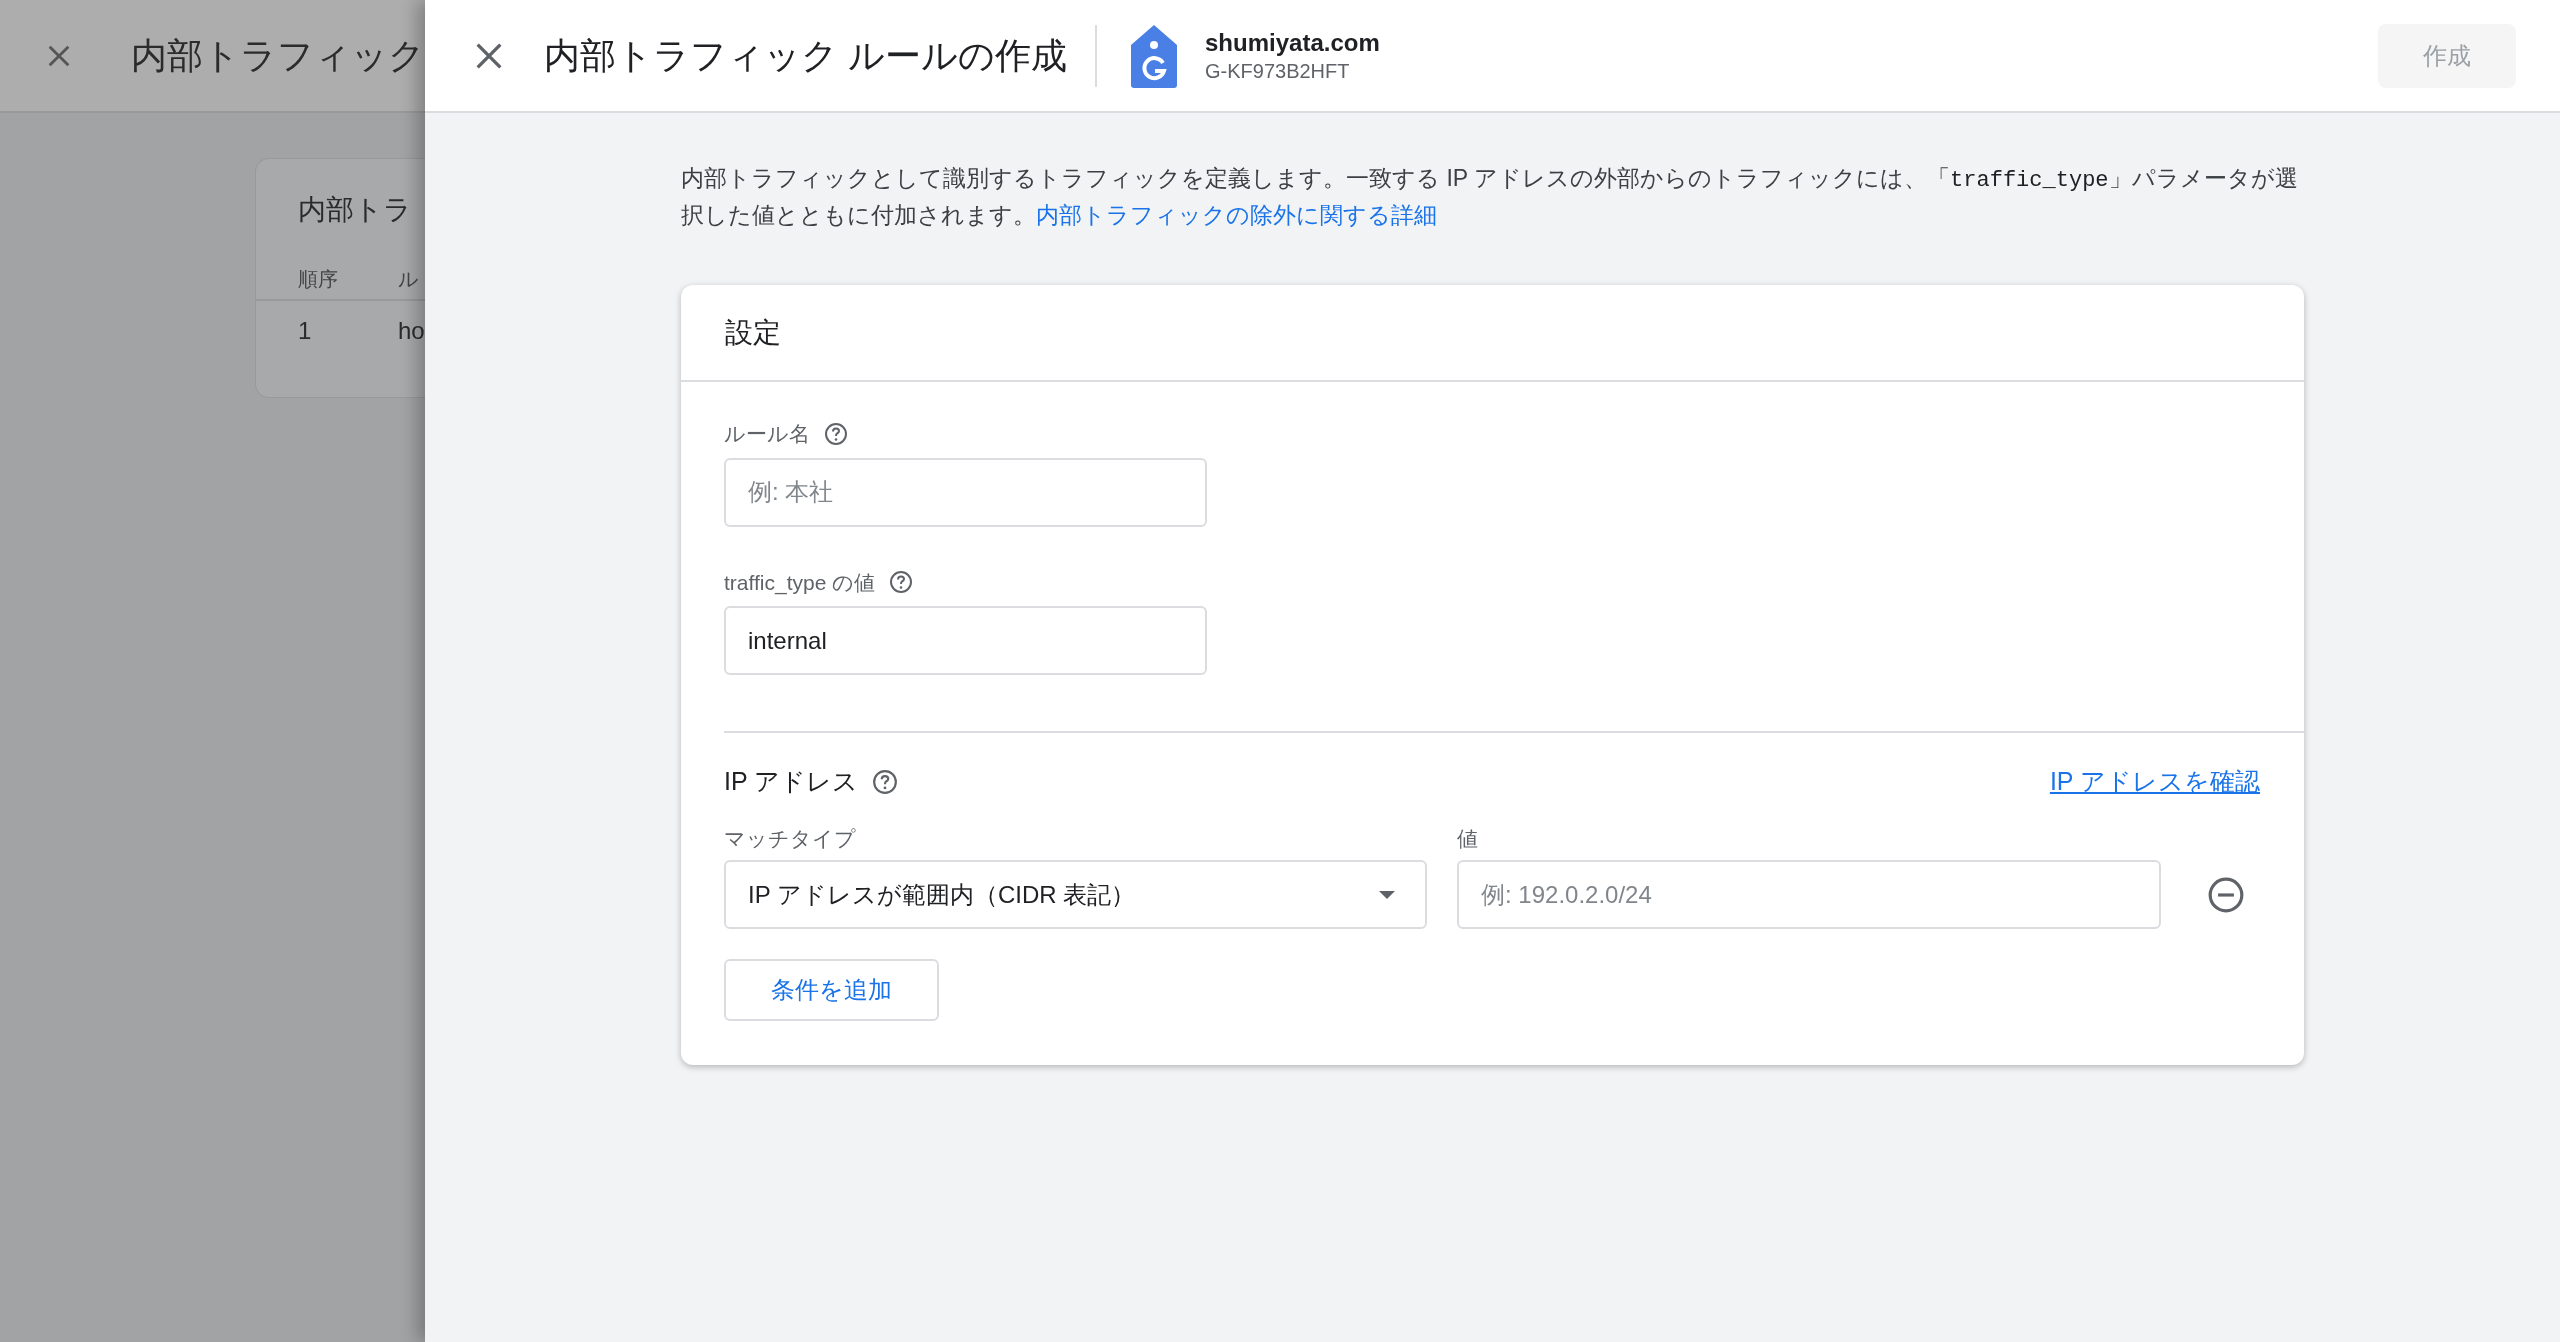 The image size is (2560, 1342). What do you see at coordinates (790, 838) in the screenshot?
I see `field-label: マッチタイプ` at bounding box center [790, 838].